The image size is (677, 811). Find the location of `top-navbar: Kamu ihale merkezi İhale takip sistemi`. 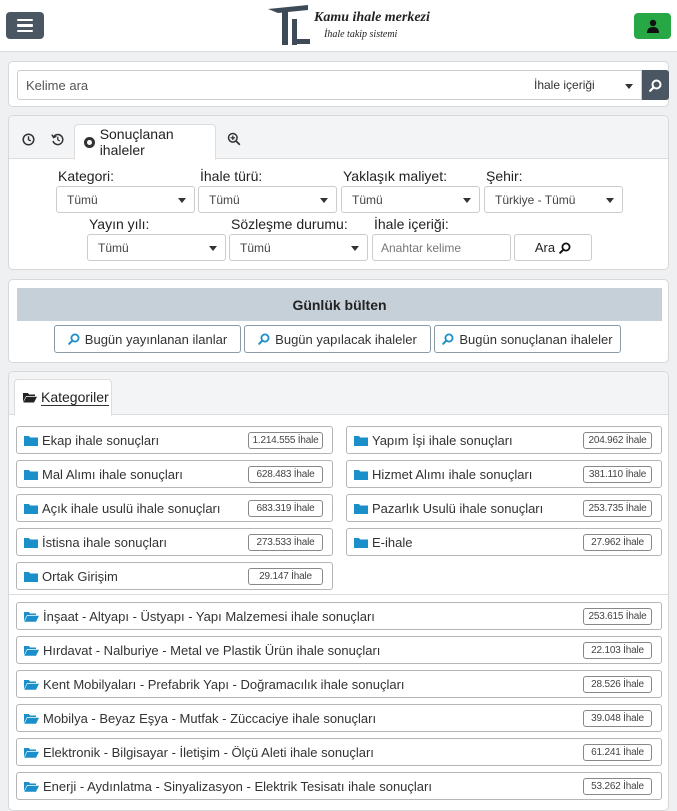

top-navbar: Kamu ihale merkezi İhale takip sistemi is located at coordinates (338, 26).